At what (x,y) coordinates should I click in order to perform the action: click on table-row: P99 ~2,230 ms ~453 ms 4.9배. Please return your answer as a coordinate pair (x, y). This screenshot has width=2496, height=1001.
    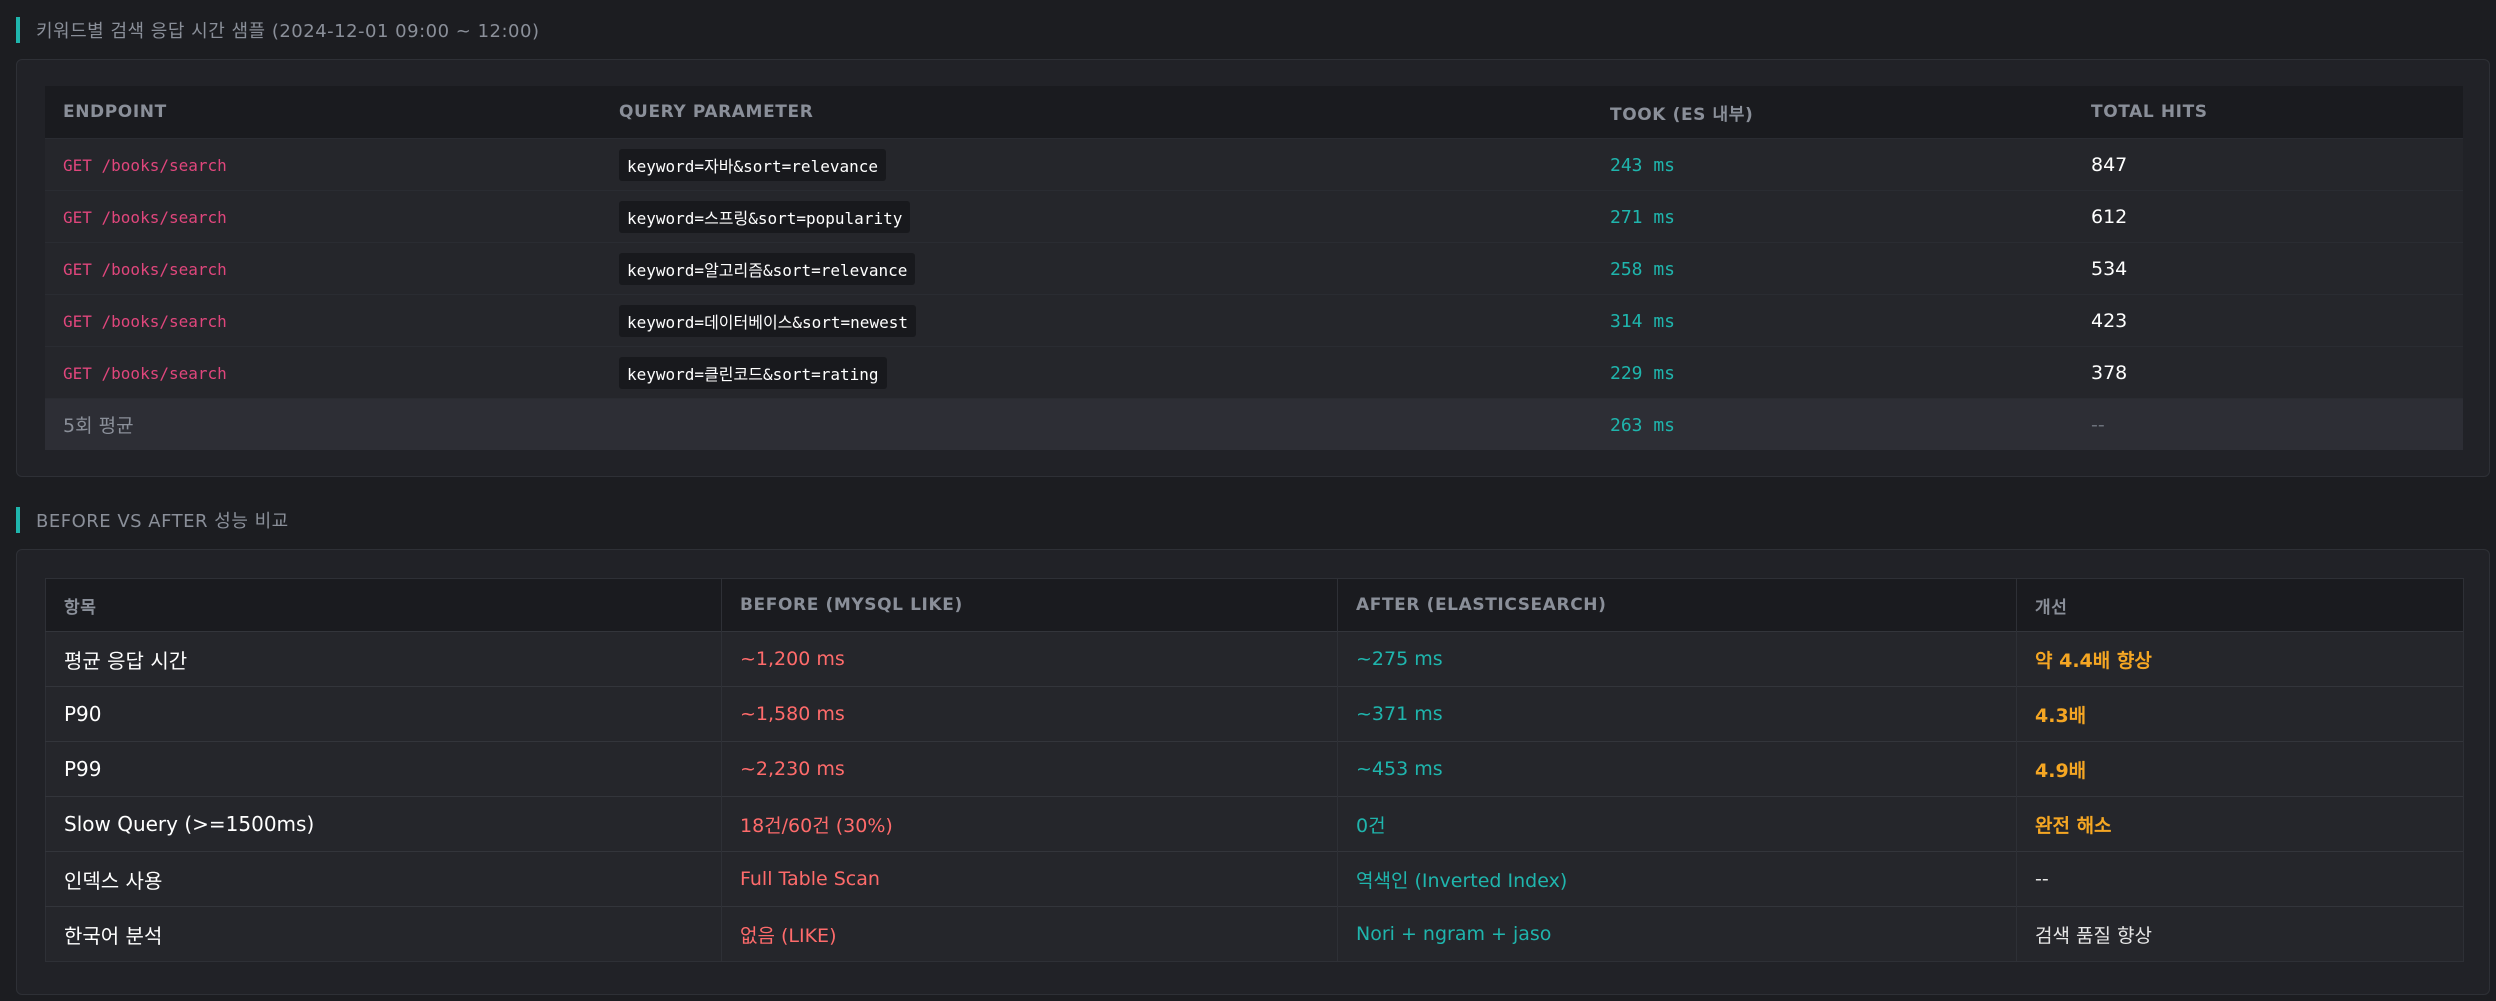
    Looking at the image, I should click on (1254, 769).